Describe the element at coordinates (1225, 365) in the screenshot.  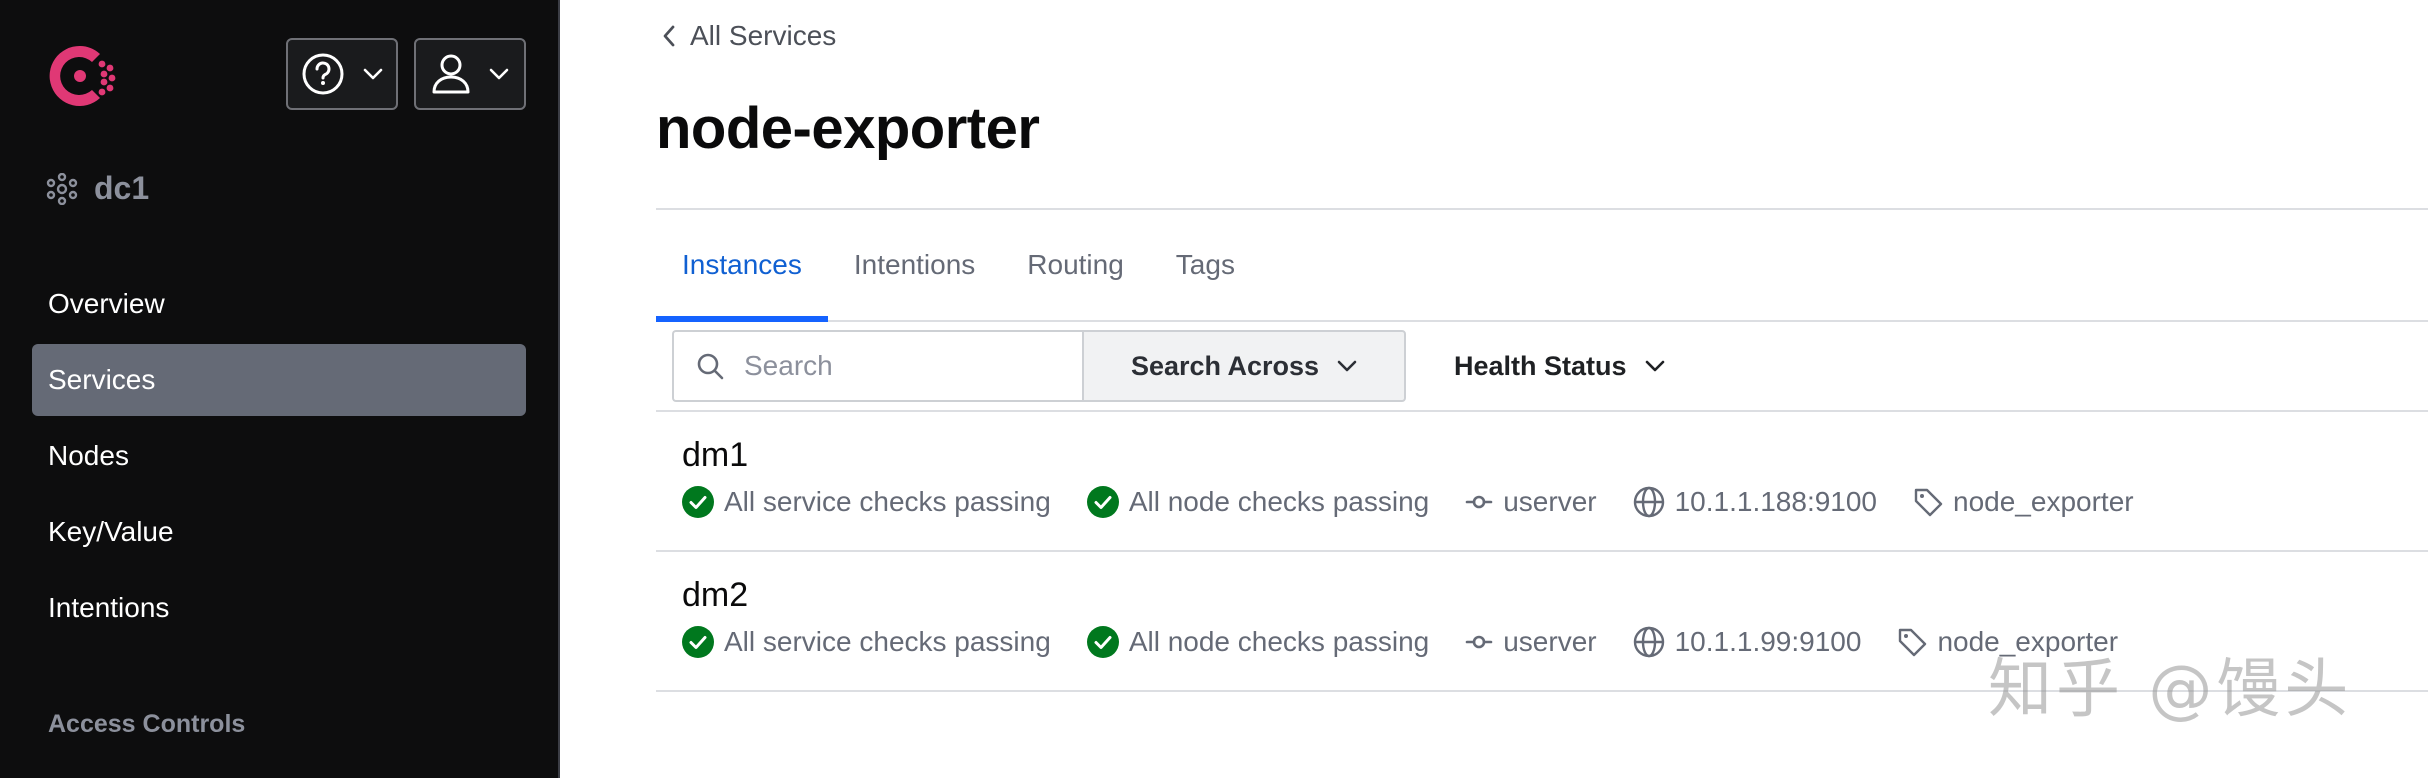
I see `search-across-label: Search Across` at that location.